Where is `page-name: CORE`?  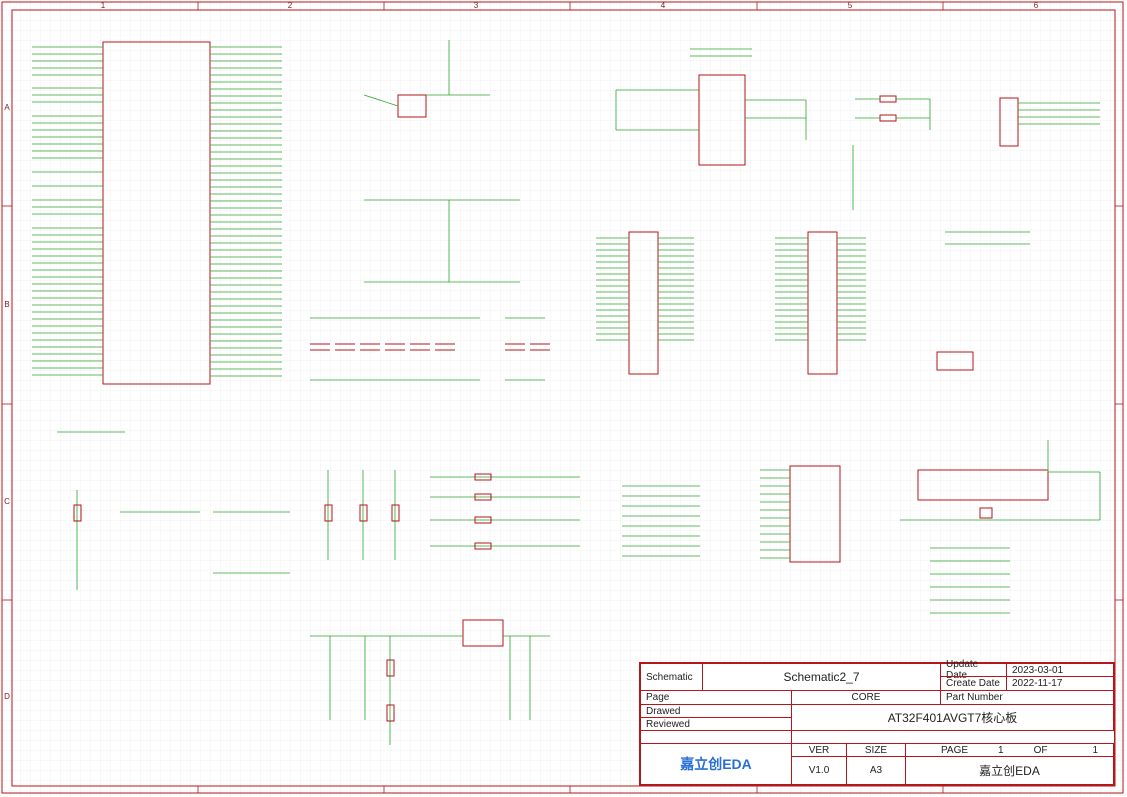
page-name: CORE is located at coordinates (866, 697).